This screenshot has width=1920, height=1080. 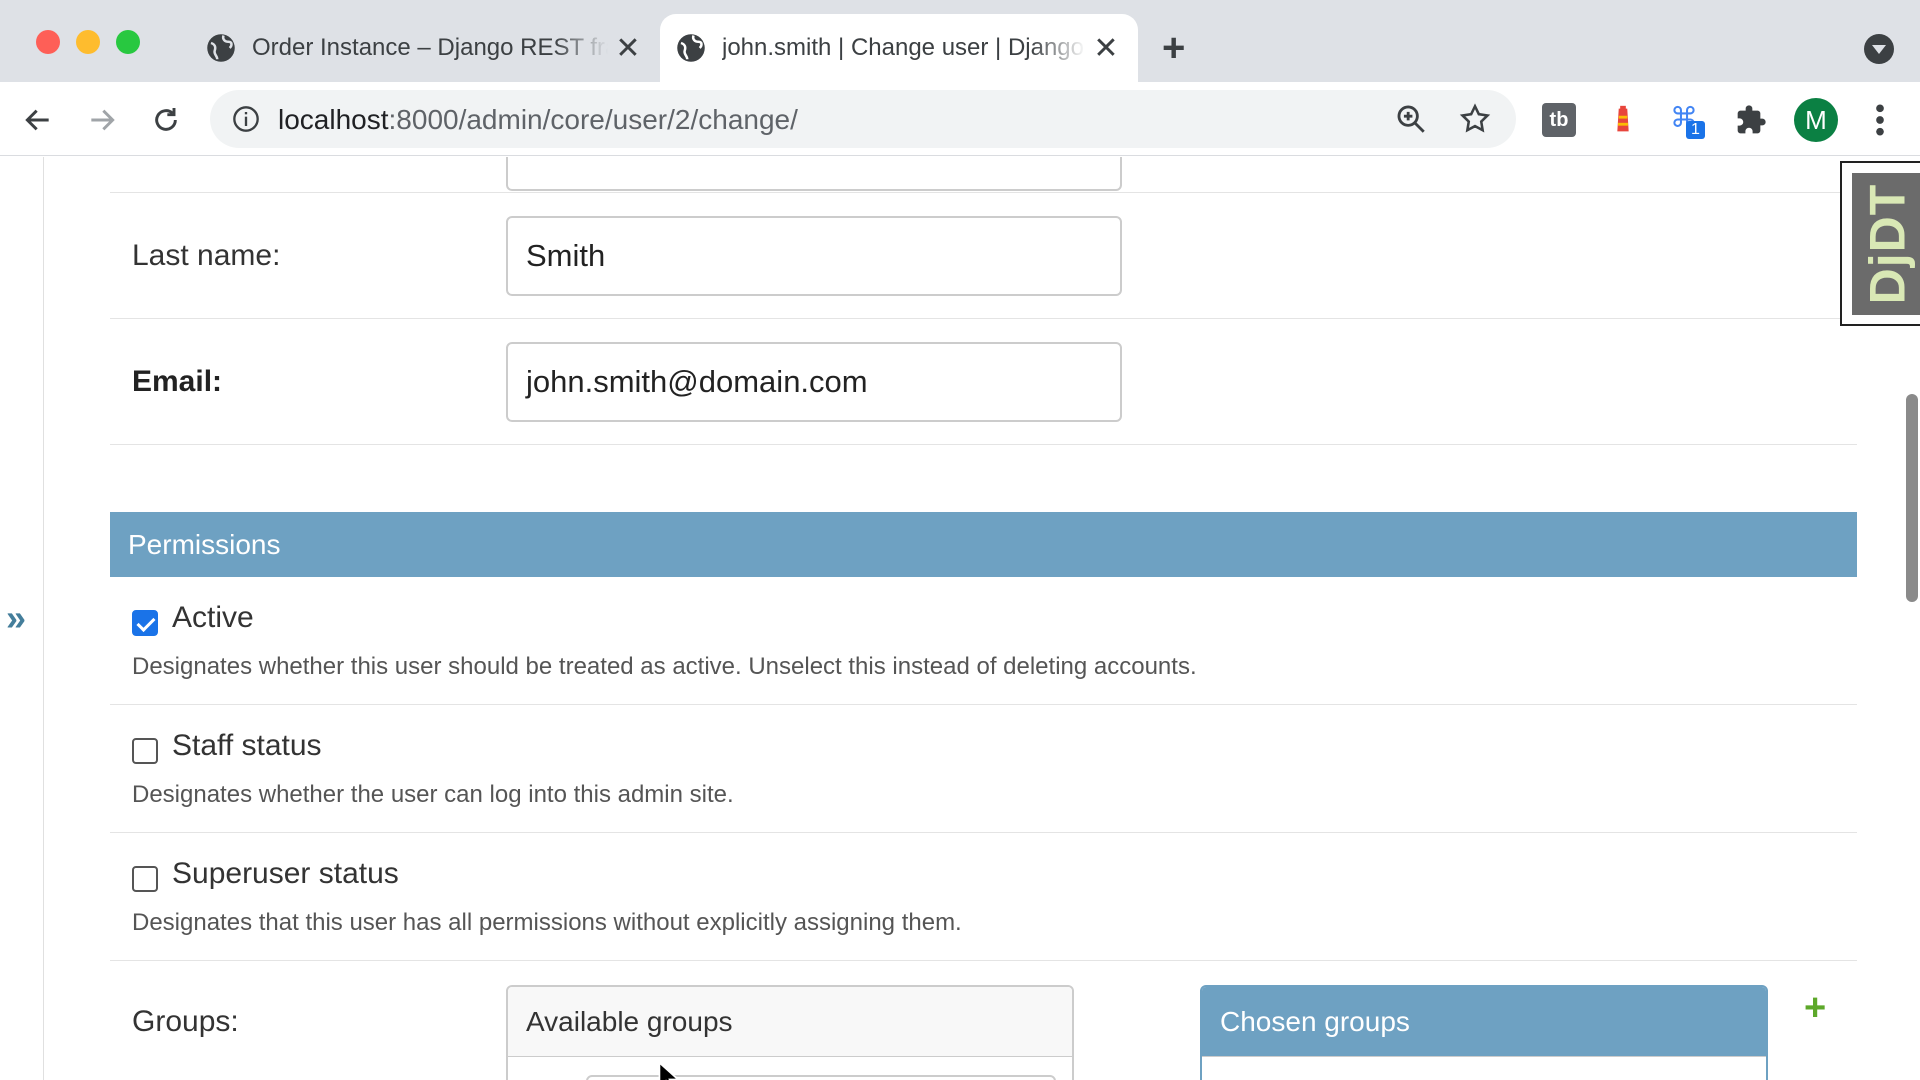 I want to click on lighthouse-extension-icon, so click(x=1623, y=120).